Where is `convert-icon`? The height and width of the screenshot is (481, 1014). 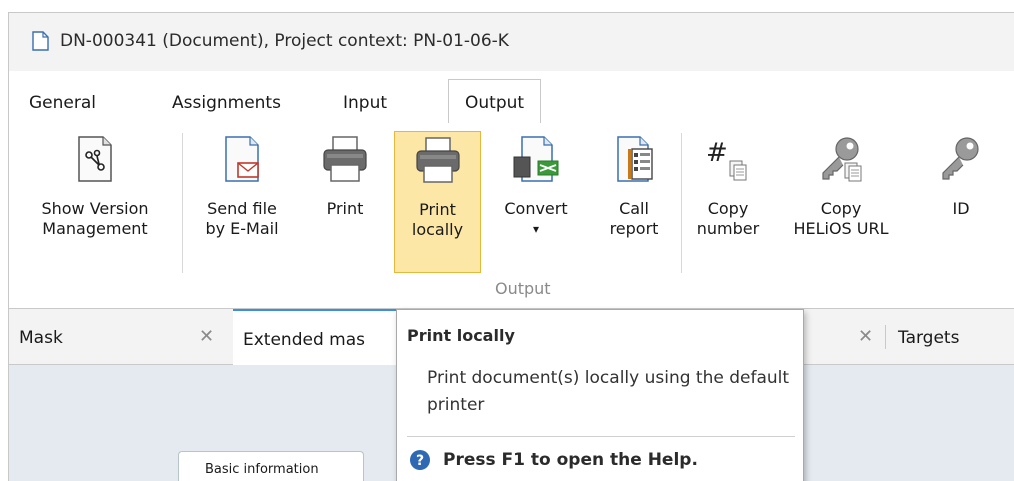
convert-icon is located at coordinates (536, 159).